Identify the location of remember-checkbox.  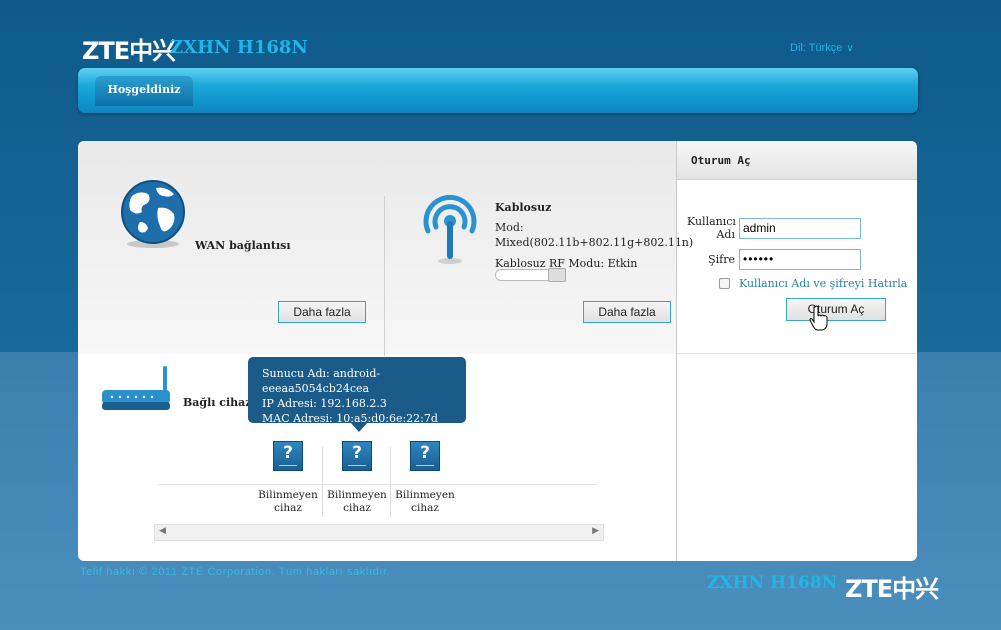
(724, 283).